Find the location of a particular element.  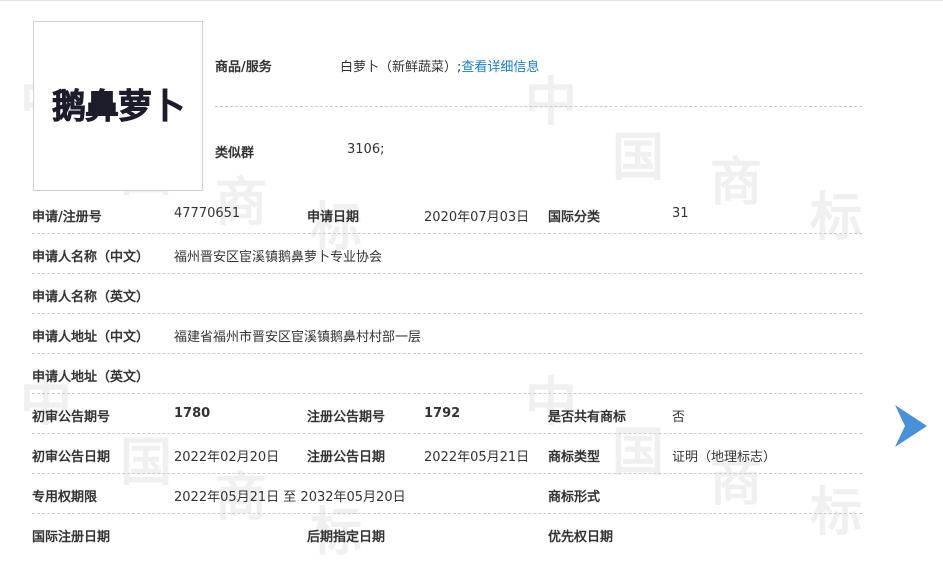

shared-value: 否 is located at coordinates (679, 417).